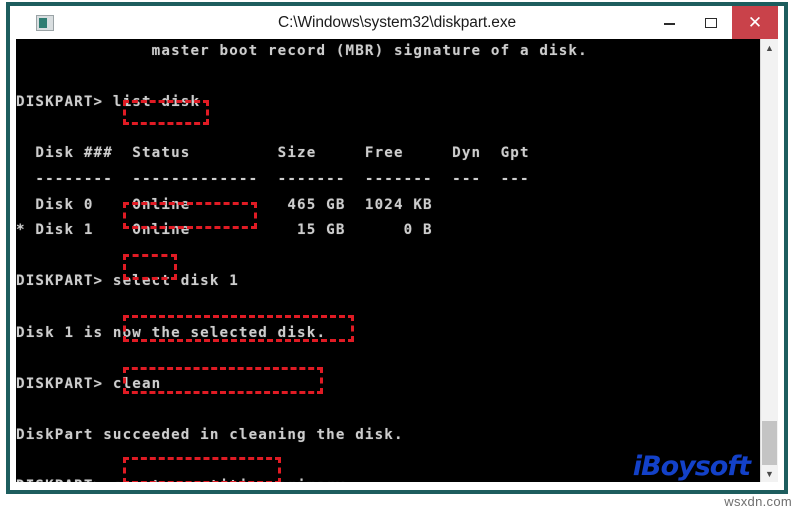 The width and height of the screenshot is (800, 510). Describe the element at coordinates (397, 22) in the screenshot. I see `title-bar: C:\Windows\system32\diskpart.exe ✕` at that location.